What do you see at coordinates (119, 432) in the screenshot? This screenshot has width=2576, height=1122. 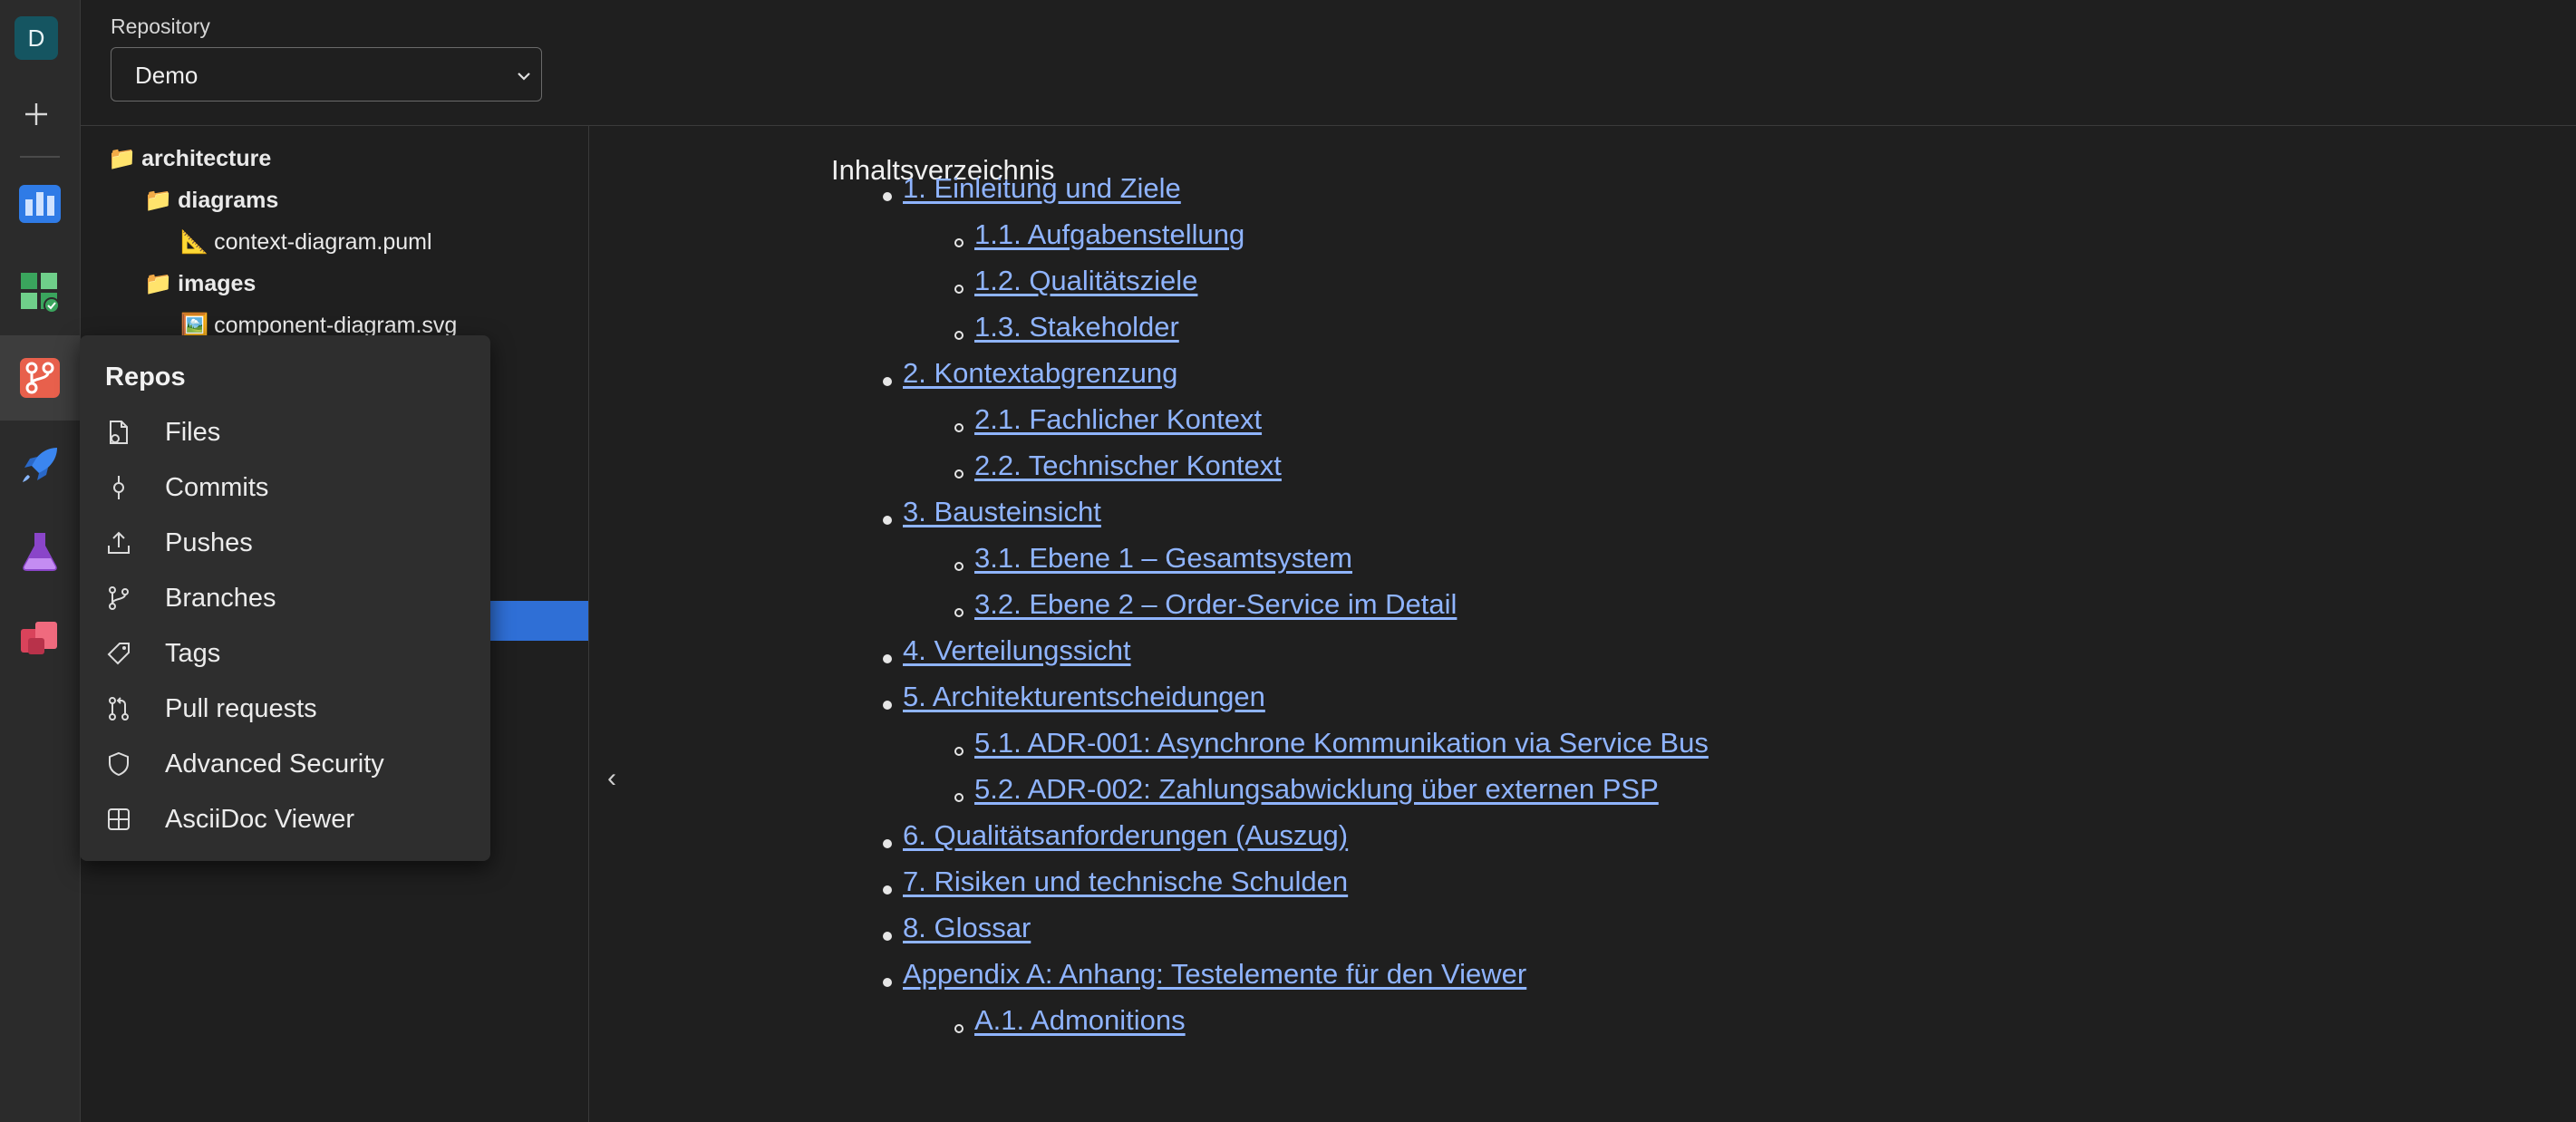 I see `file-icon` at bounding box center [119, 432].